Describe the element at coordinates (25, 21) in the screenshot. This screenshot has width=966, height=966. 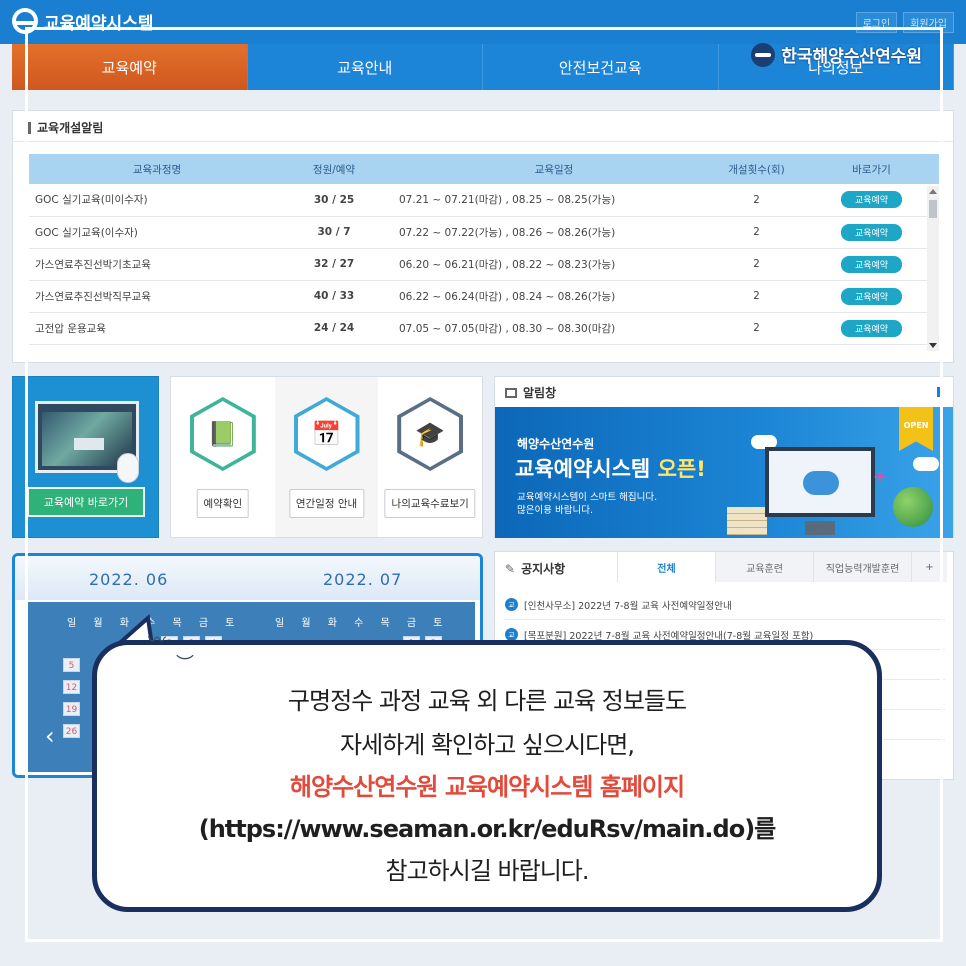
I see `logo-icon` at that location.